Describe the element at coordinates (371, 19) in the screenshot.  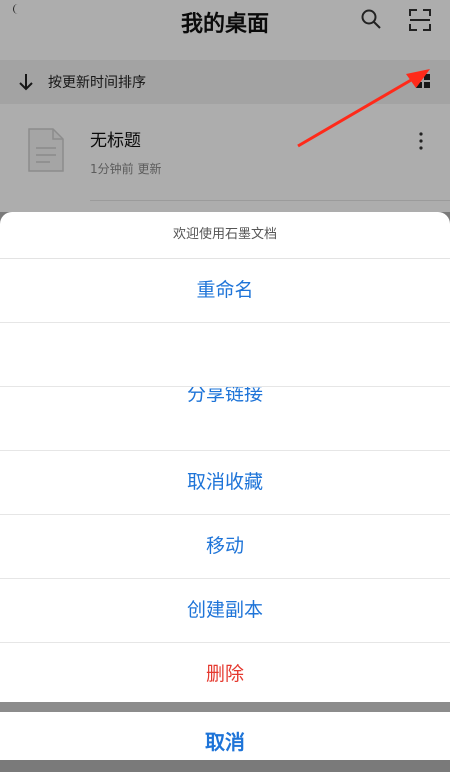
I see `search-icon` at that location.